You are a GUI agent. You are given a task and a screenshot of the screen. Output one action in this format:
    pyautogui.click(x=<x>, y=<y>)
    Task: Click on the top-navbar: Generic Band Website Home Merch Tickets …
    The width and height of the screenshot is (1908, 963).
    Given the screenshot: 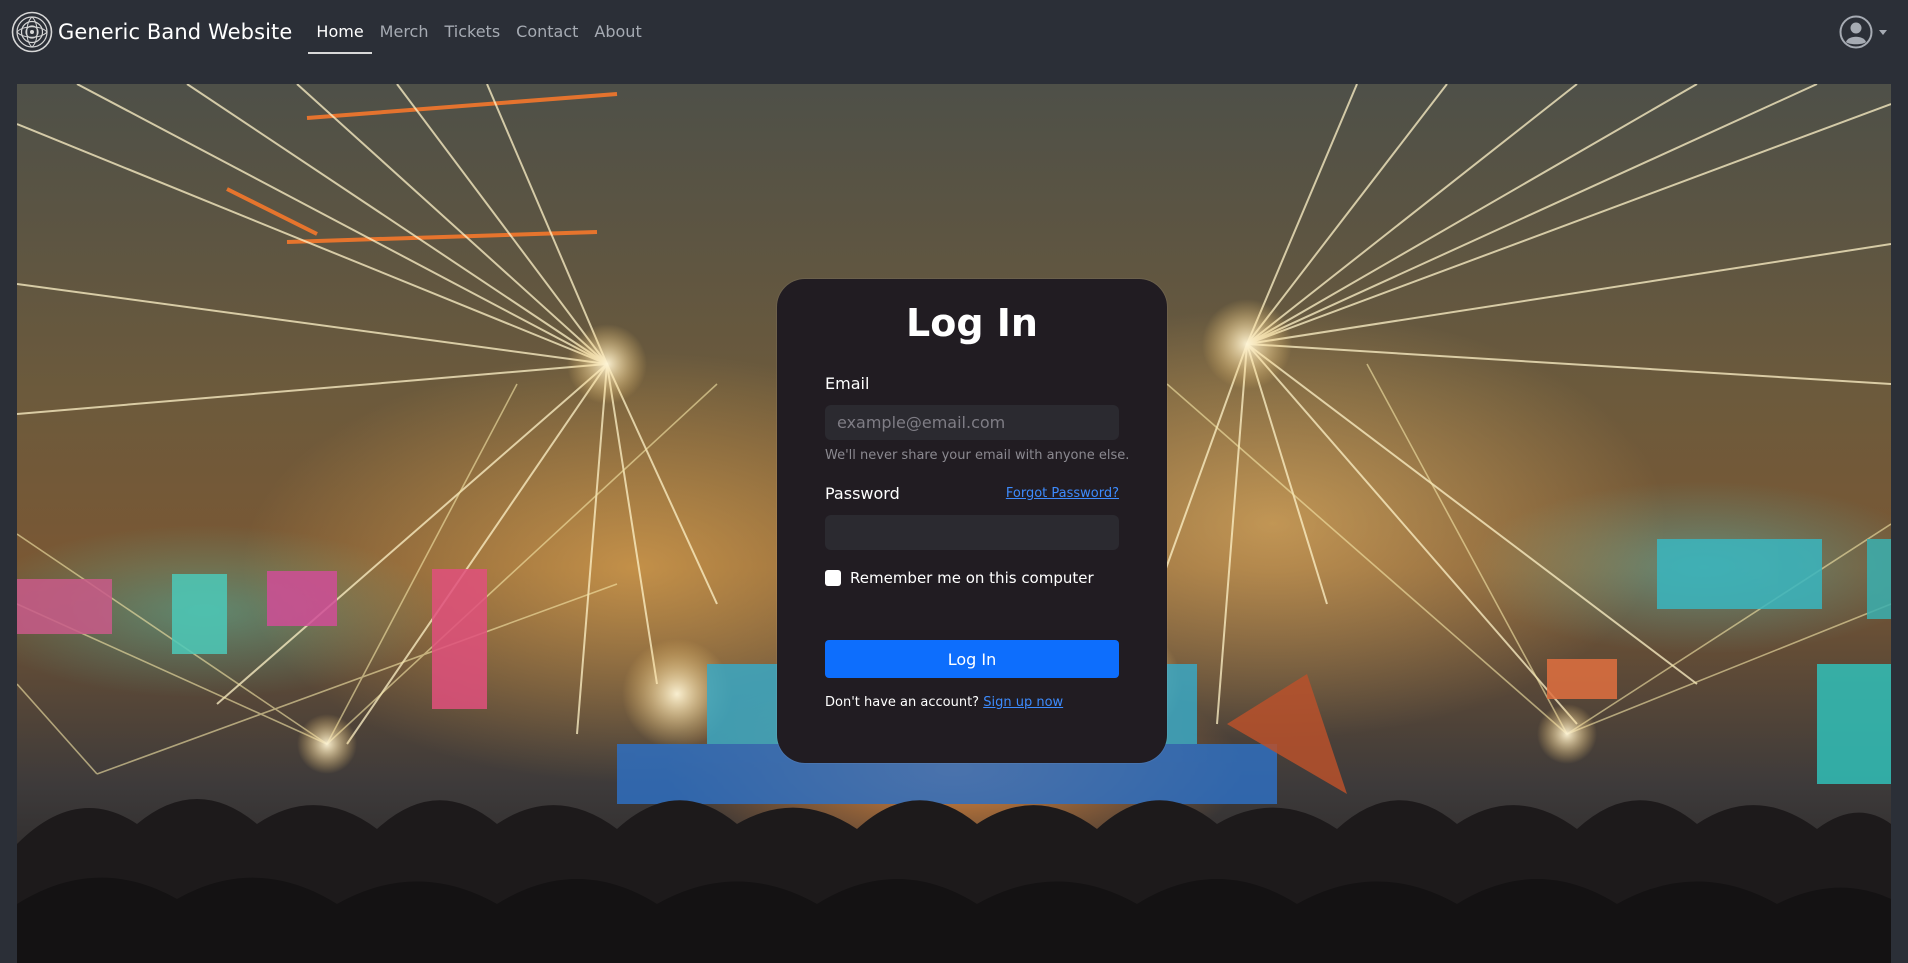 What is the action you would take?
    pyautogui.click(x=954, y=32)
    